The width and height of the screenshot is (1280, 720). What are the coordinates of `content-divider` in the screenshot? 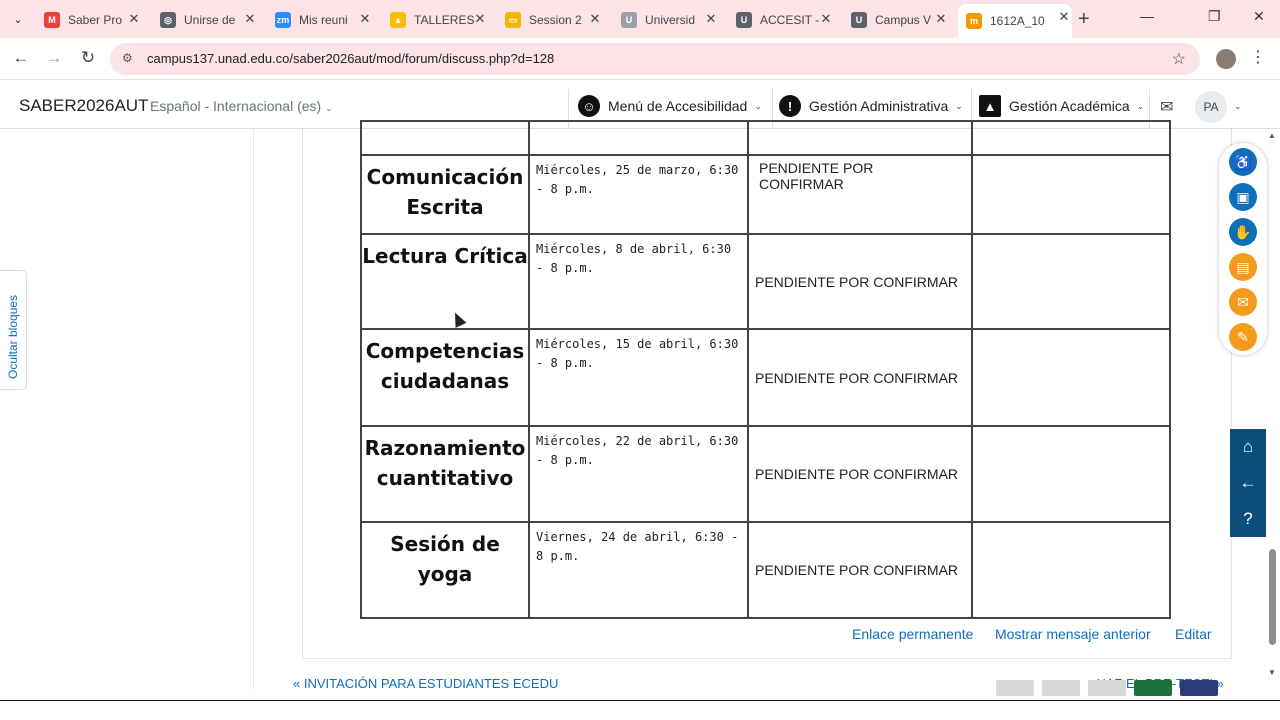 It's located at (253, 409).